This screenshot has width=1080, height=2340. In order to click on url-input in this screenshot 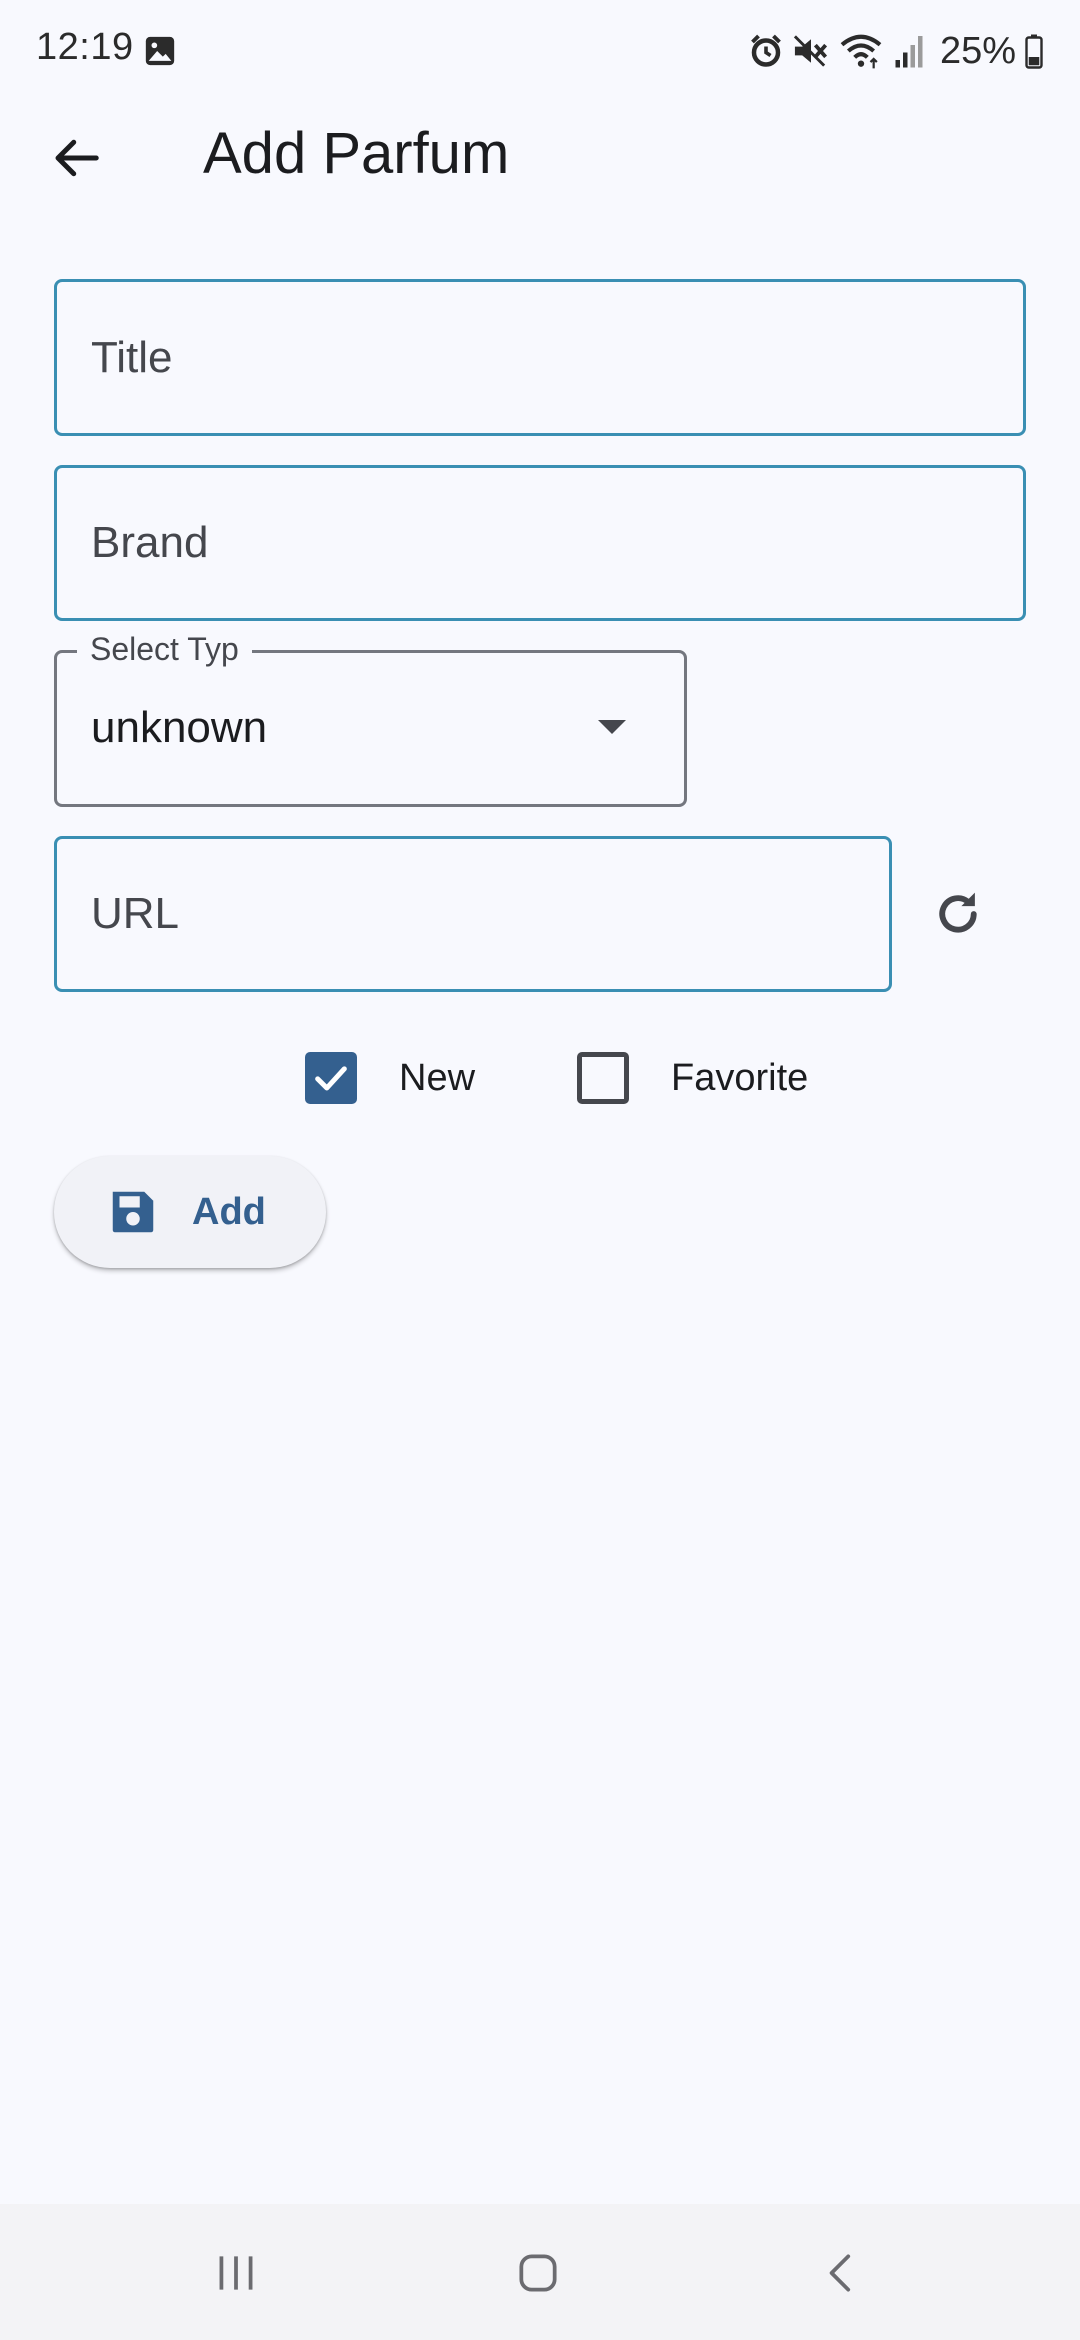, I will do `click(473, 914)`.